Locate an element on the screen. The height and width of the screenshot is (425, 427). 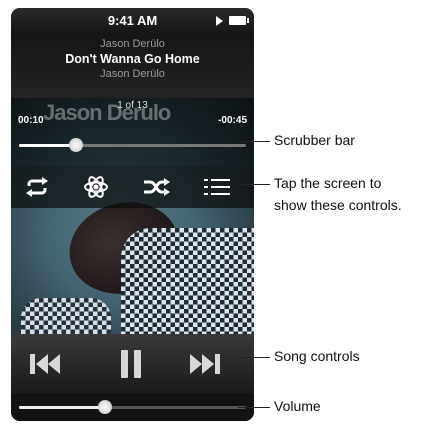
scrubber-callout: Scrubber bar is located at coordinates (314, 140).